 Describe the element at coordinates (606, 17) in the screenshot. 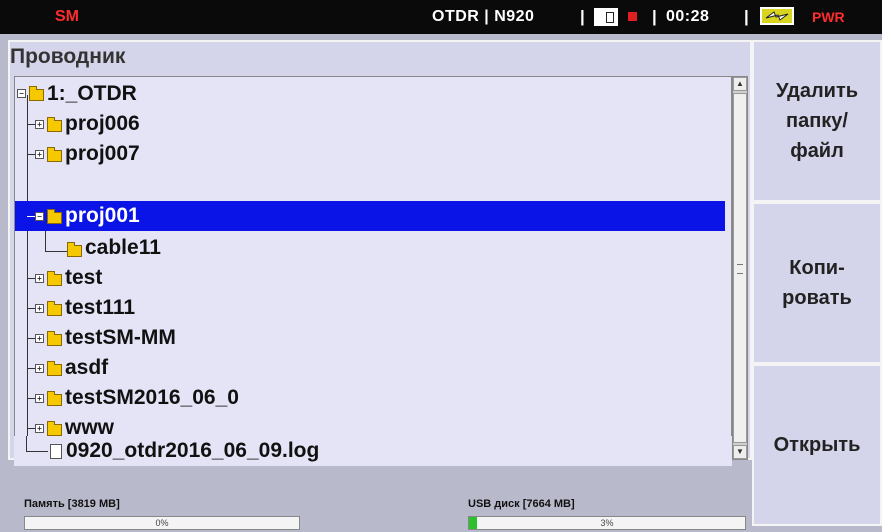

I see `sd-card-icon` at that location.